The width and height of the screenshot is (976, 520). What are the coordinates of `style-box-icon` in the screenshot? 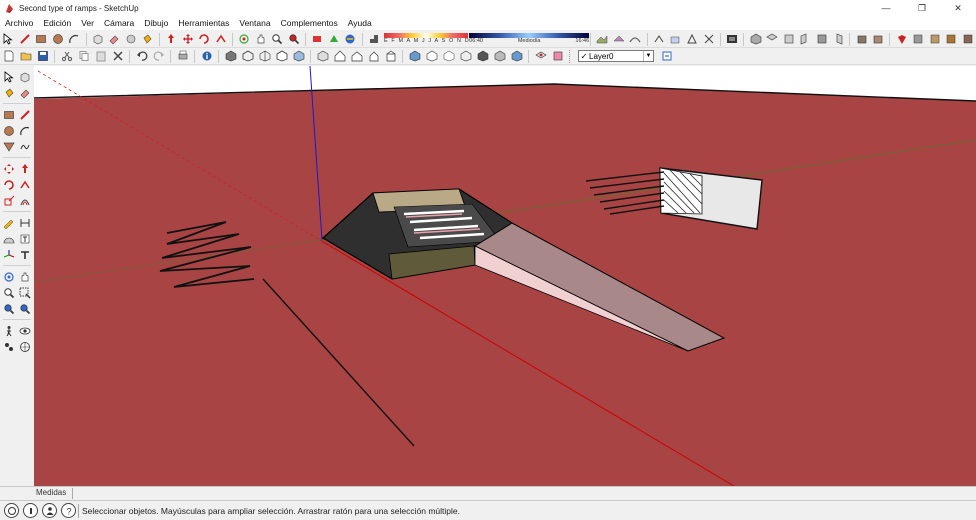 It's located at (862, 39).